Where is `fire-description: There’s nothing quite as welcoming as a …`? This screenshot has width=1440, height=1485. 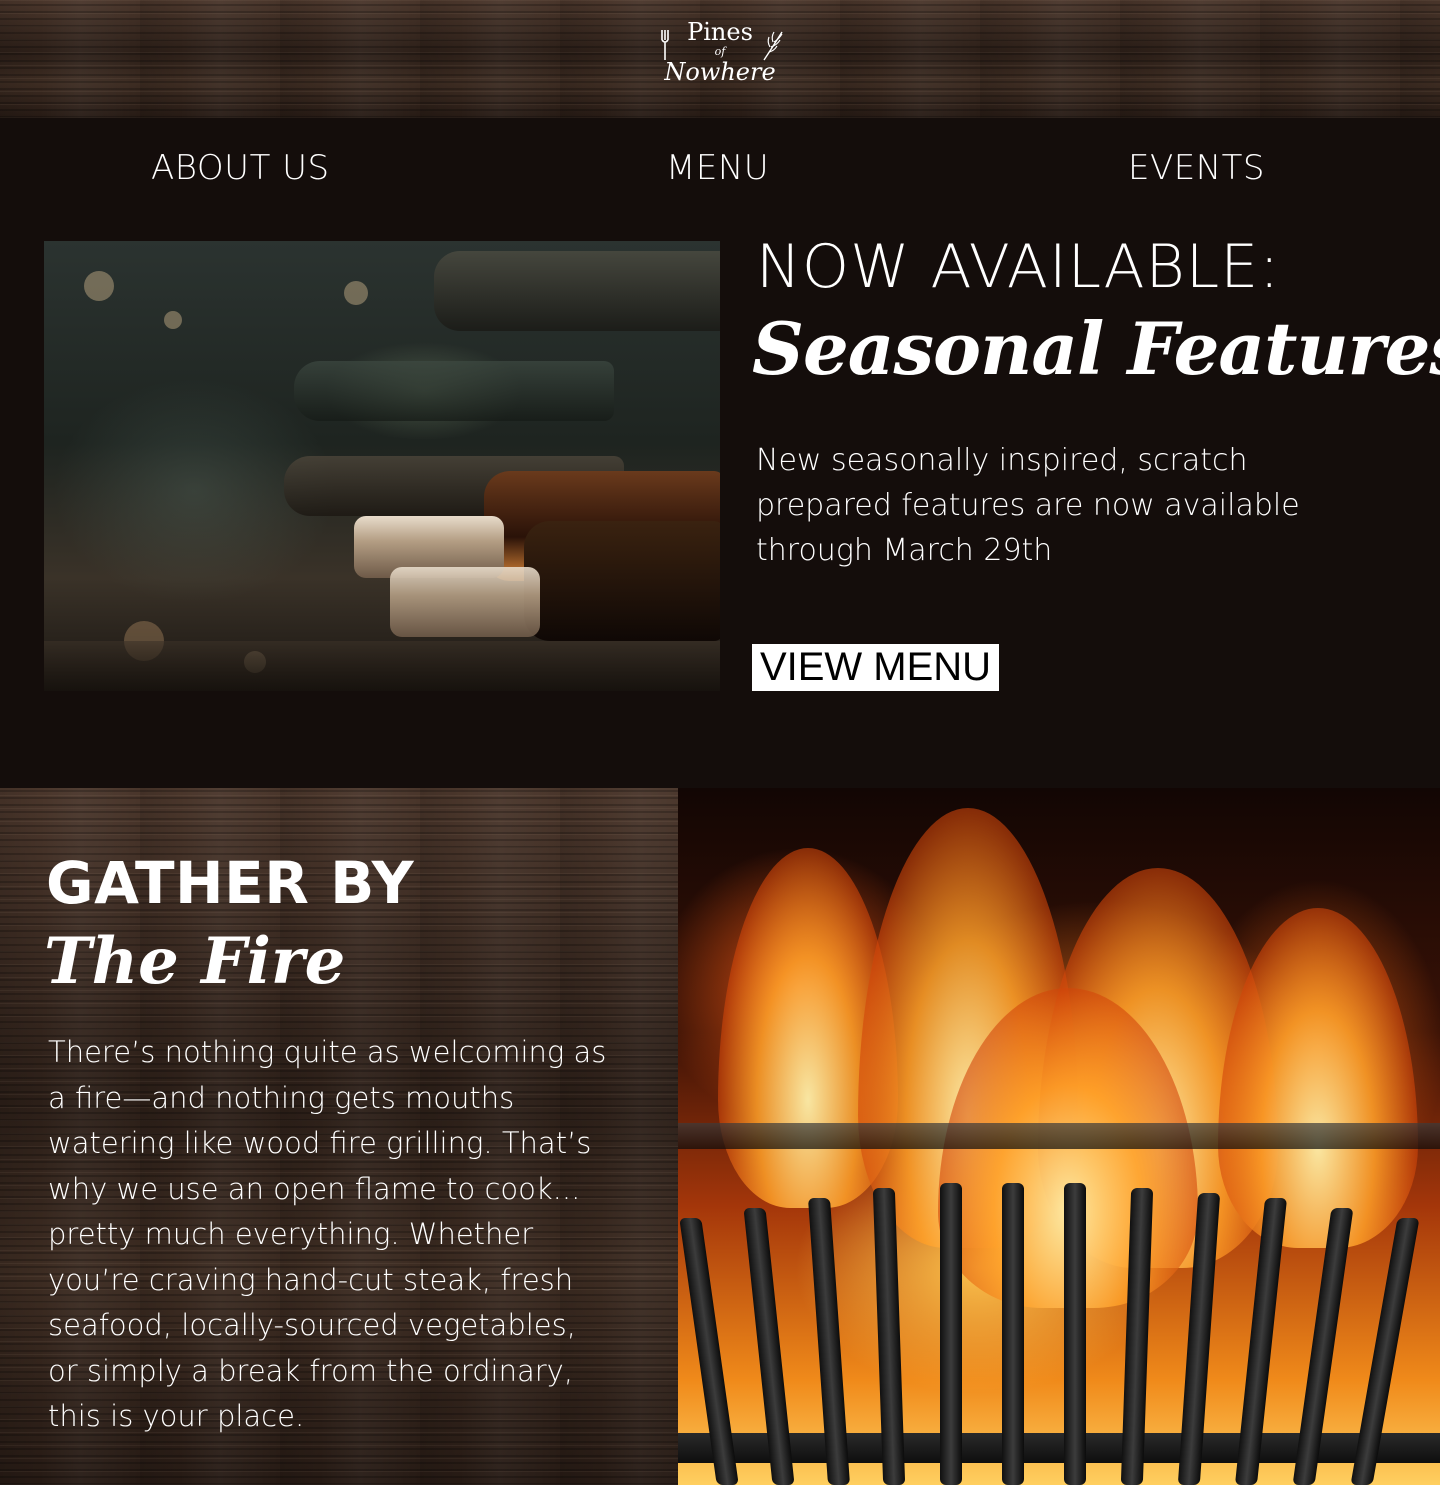
fire-description: There’s nothing quite as welcoming as a … is located at coordinates (327, 1234).